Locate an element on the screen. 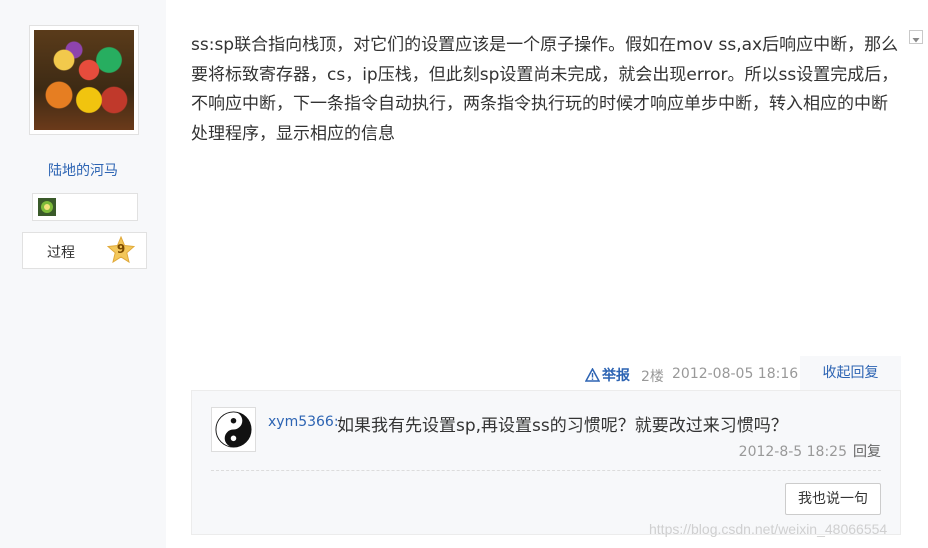  reply-text: 如果我有先设置sp,再设置ss的习惯呢？就要改过来习惯吗？ is located at coordinates (562, 426).